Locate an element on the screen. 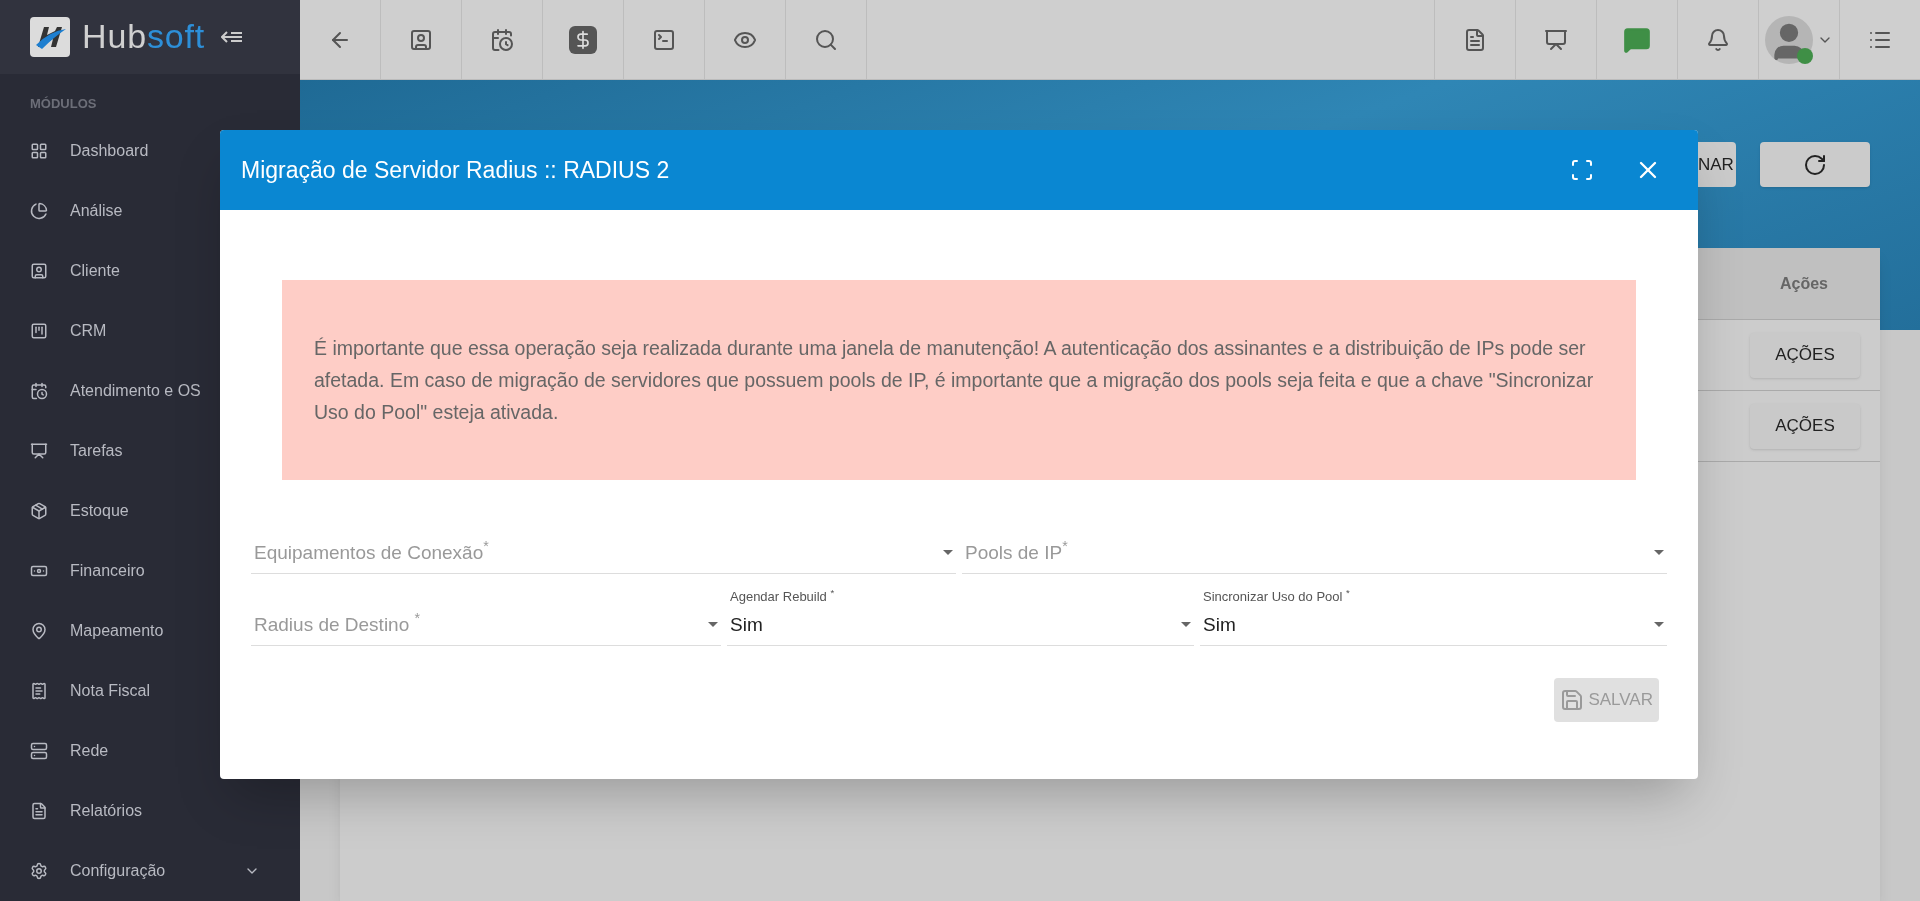 The image size is (1920, 901). fullscreen-icon is located at coordinates (1582, 170).